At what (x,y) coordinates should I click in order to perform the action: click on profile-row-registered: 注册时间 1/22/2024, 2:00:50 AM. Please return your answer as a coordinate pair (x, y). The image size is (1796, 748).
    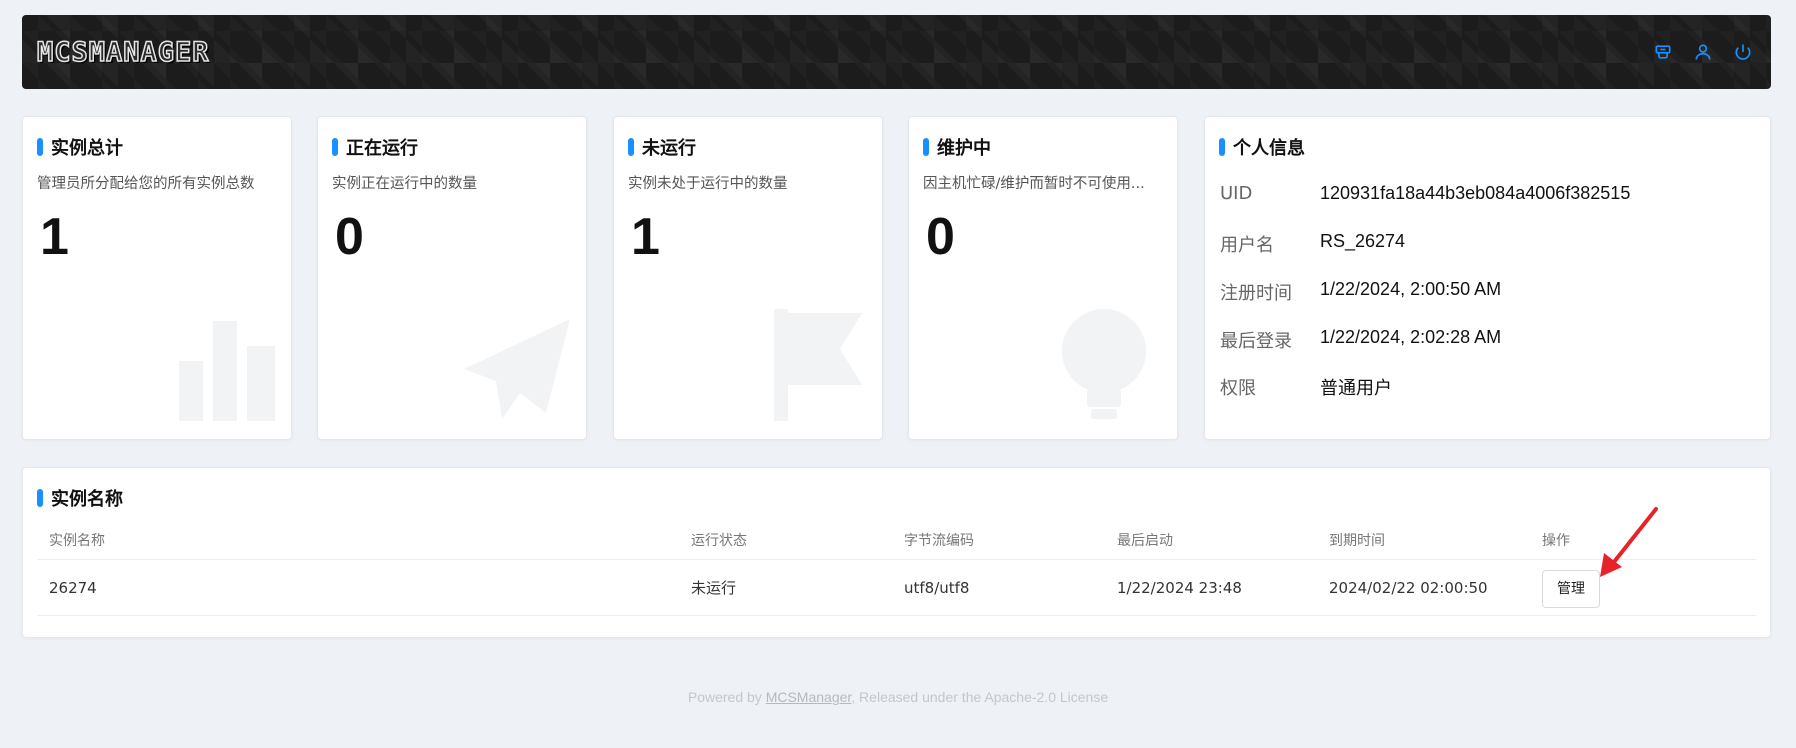
    Looking at the image, I should click on (1360, 292).